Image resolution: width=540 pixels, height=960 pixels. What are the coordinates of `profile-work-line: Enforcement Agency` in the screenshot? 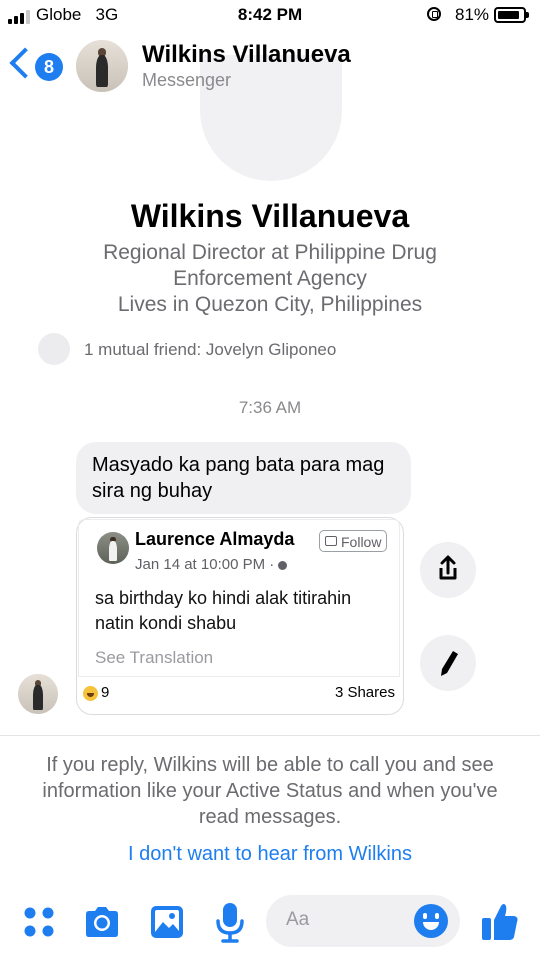 It's located at (270, 278).